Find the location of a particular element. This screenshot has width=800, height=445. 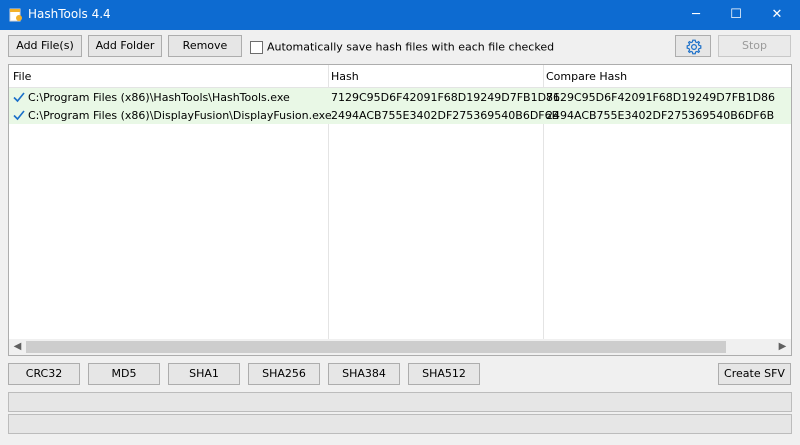

scroll-thumb is located at coordinates (376, 347).